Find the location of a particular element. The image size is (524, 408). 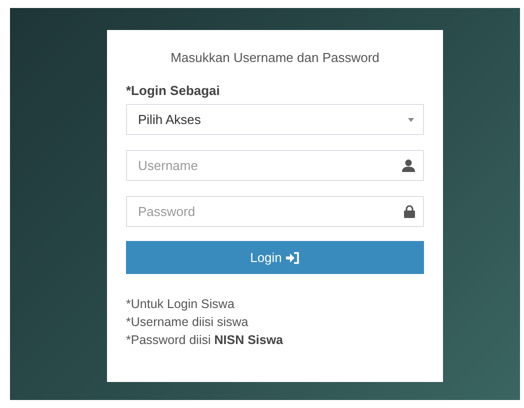

note-text: *Username diisi siswa is located at coordinates (188, 322).